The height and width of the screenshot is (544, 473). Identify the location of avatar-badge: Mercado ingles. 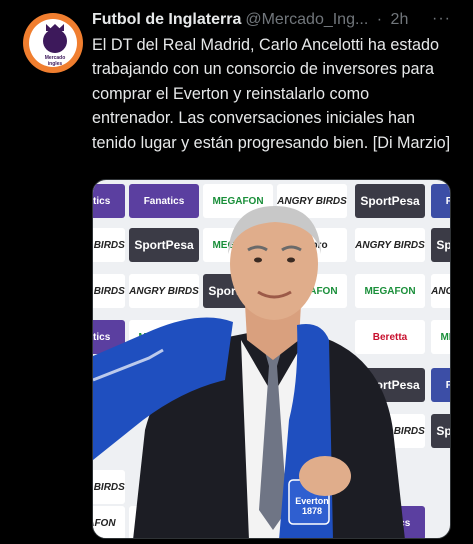
(53, 43).